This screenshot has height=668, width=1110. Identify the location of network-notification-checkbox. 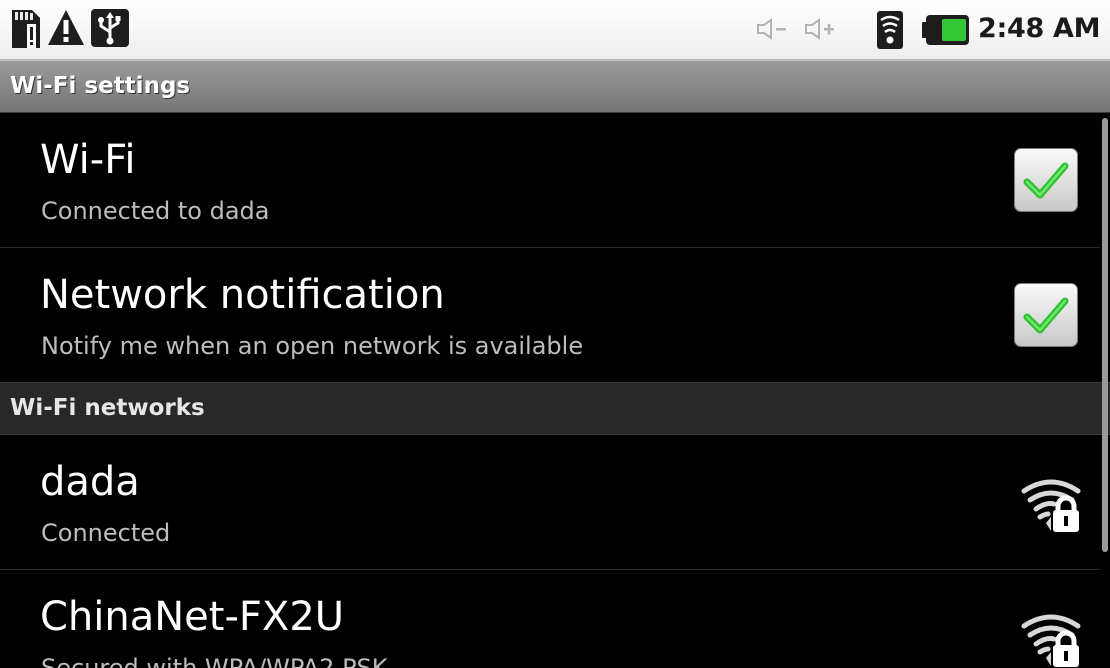
(1046, 315).